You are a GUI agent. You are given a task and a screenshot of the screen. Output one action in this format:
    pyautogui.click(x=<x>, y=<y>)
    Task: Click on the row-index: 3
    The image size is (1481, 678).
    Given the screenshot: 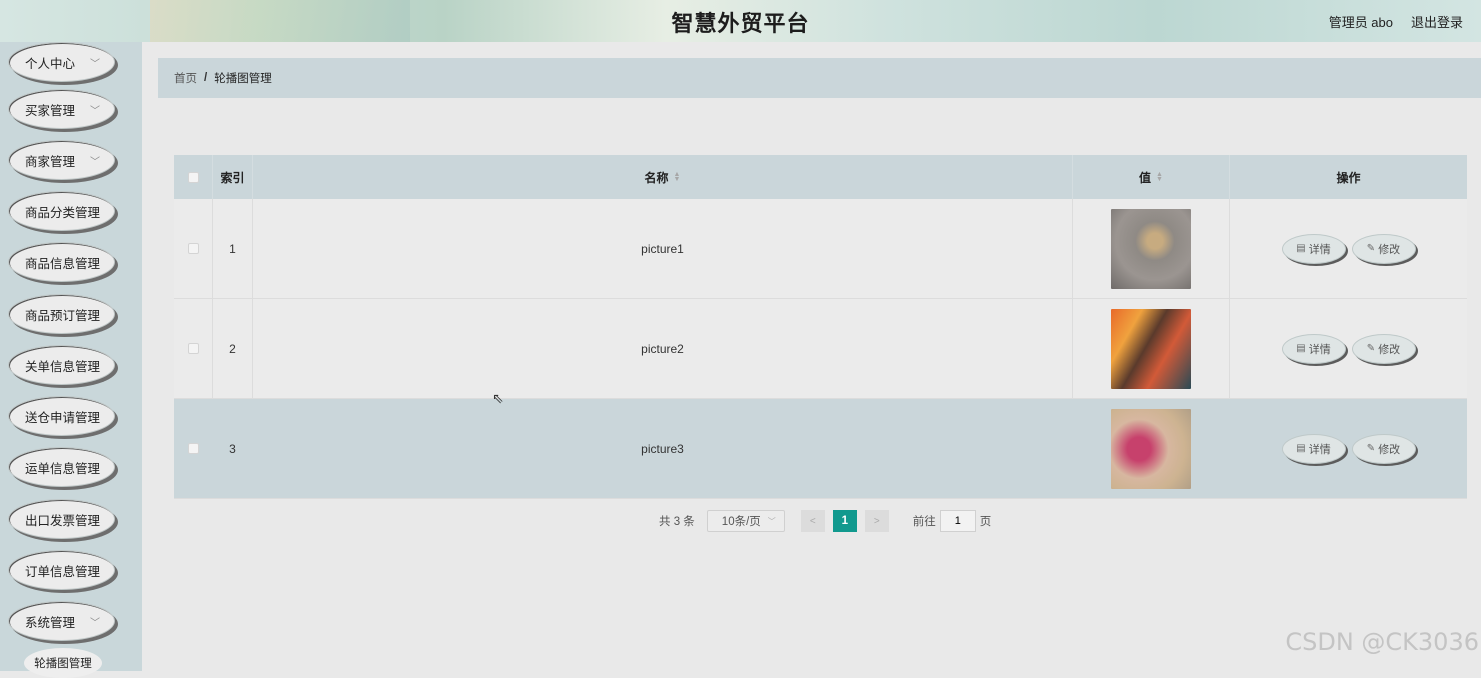 What is the action you would take?
    pyautogui.click(x=232, y=448)
    